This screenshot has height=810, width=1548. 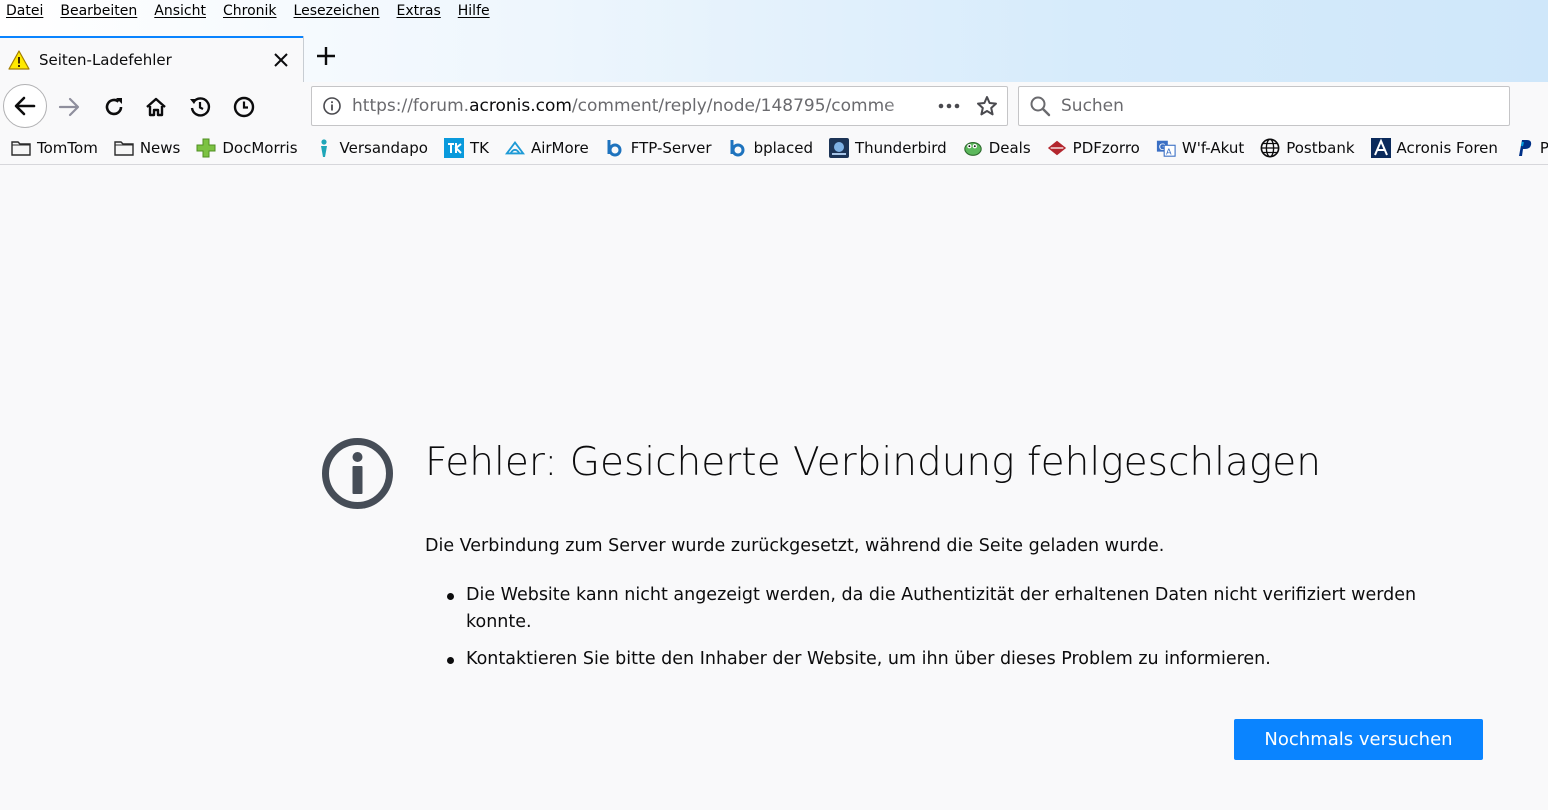 I want to click on docmorris-icon, so click(x=206, y=148).